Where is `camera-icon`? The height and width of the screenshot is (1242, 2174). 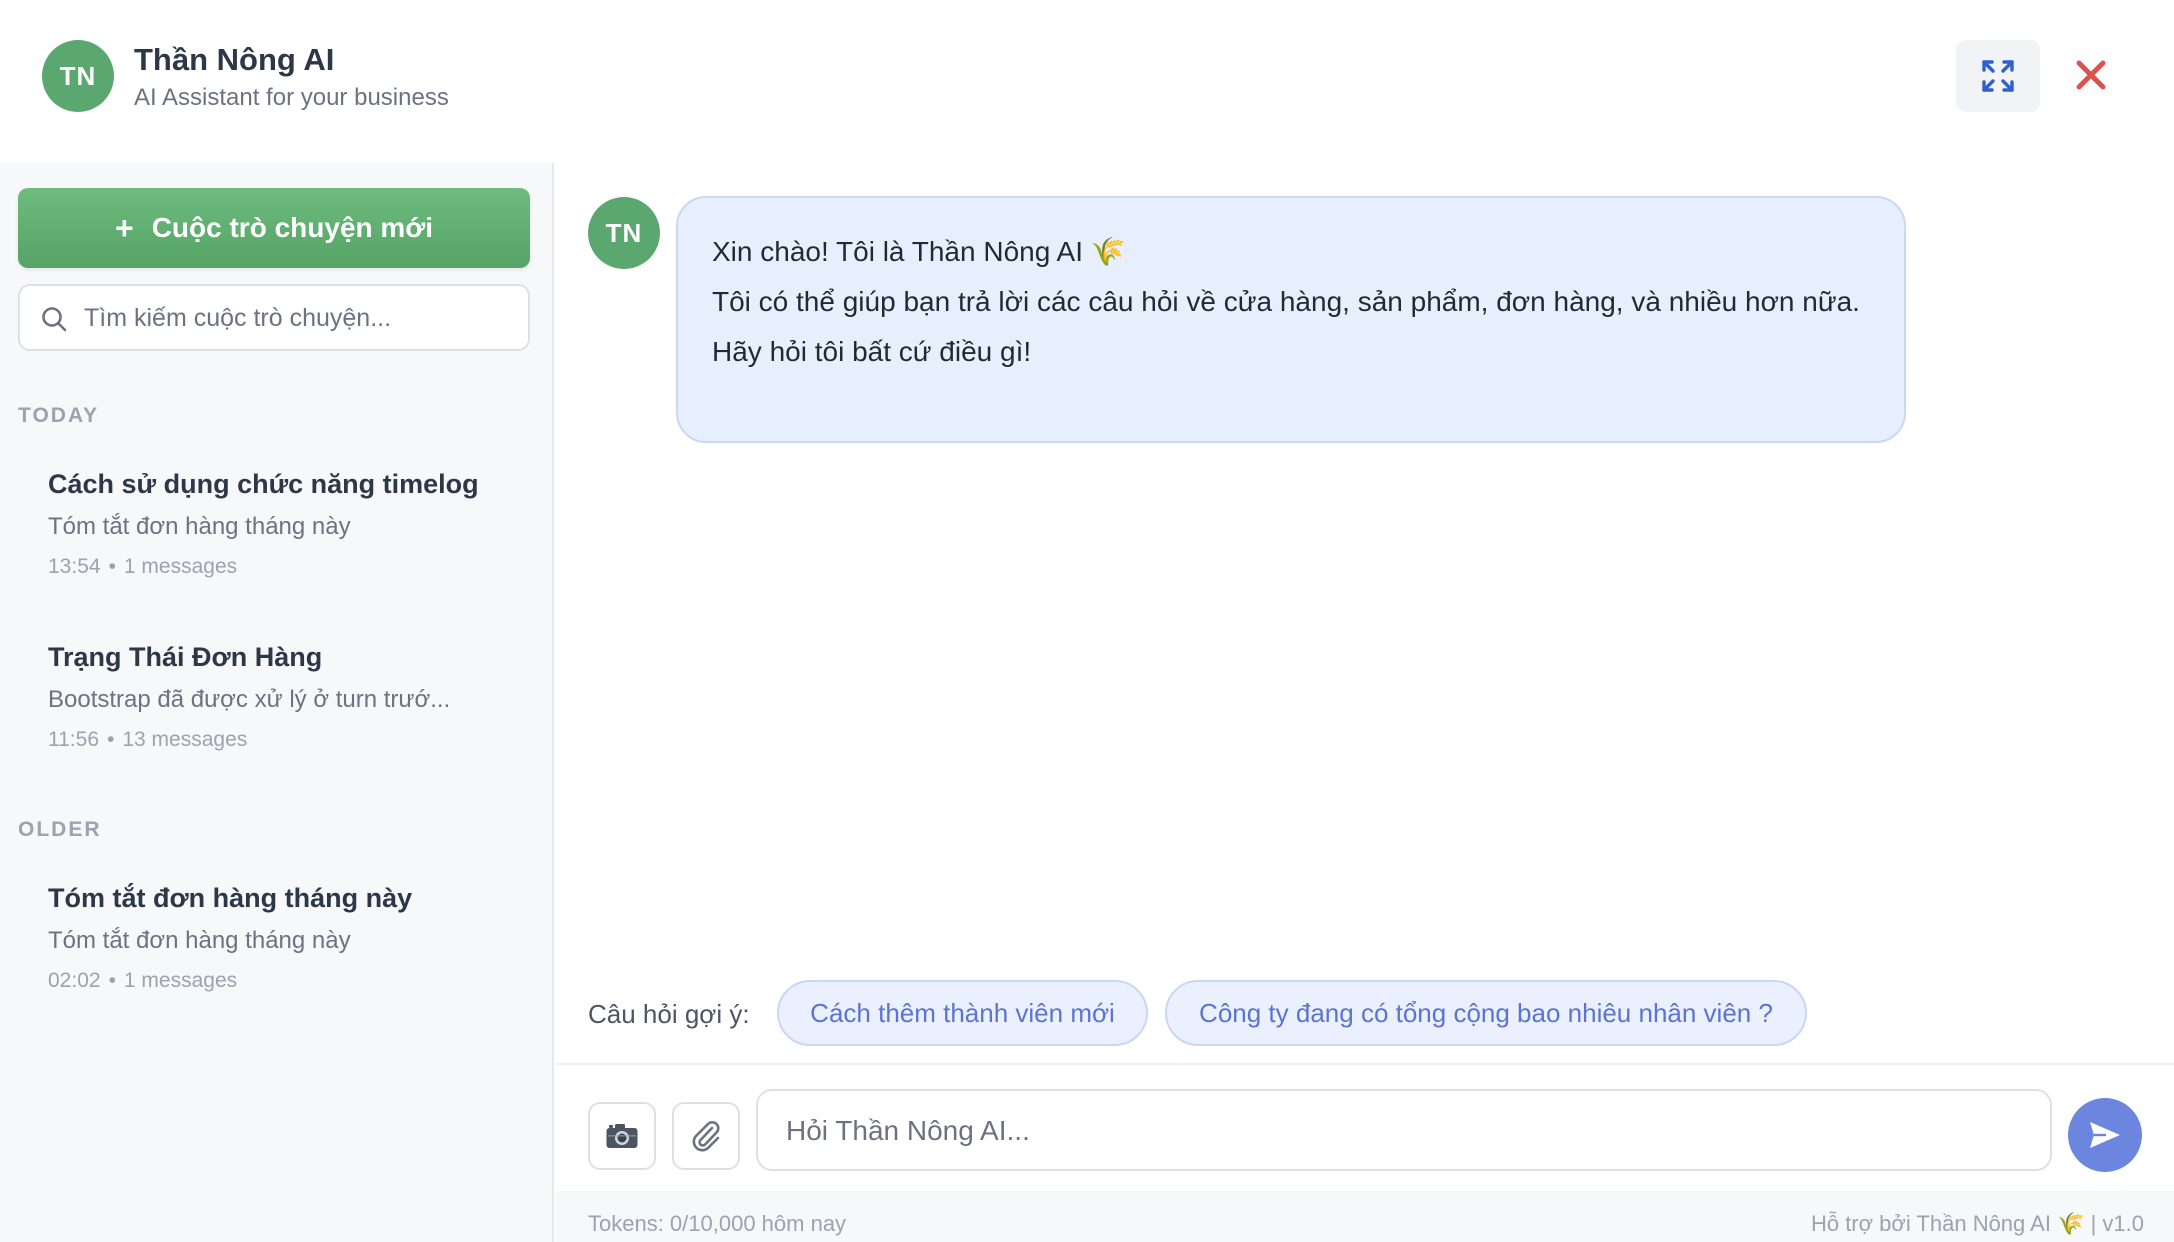
camera-icon is located at coordinates (622, 1136).